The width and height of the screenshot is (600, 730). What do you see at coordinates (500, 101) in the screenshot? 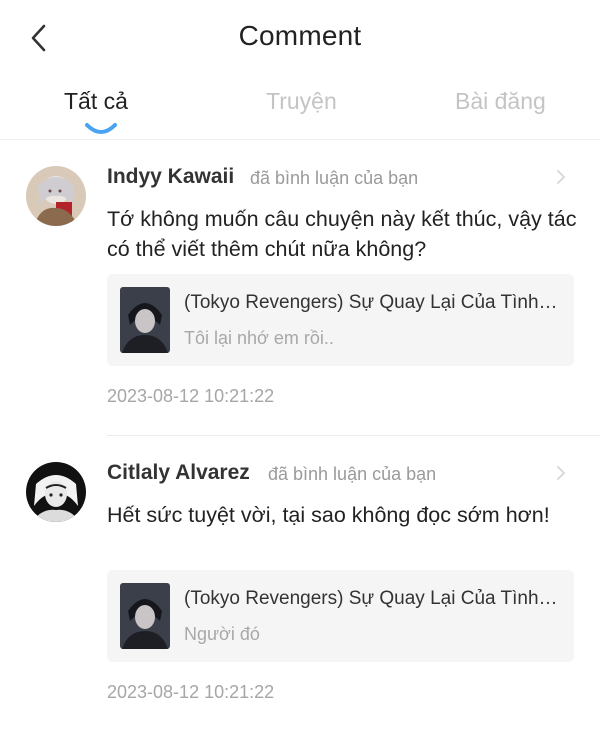
I see `tab-posts: Bài đăng` at bounding box center [500, 101].